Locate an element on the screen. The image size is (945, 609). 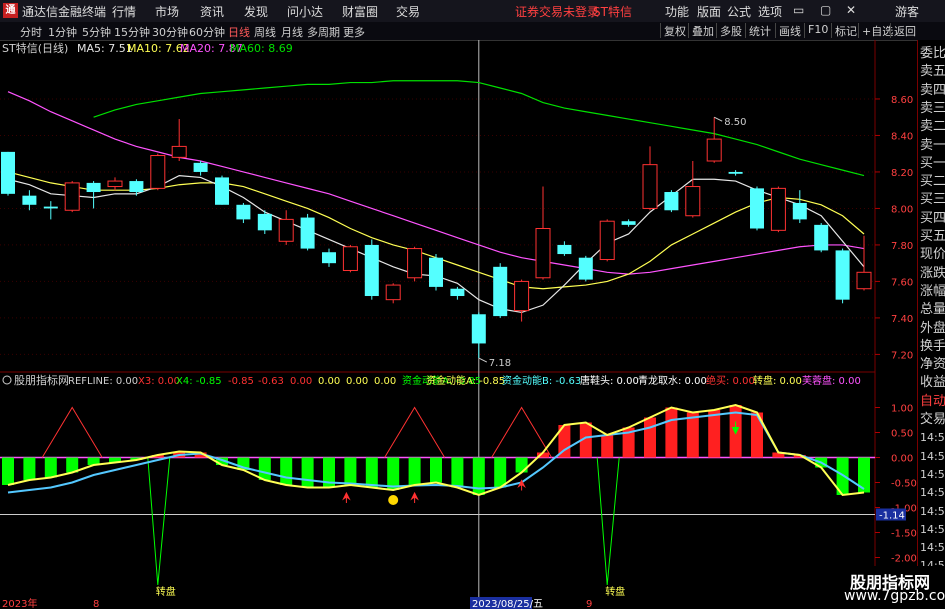
period-1min: 1分钟 is located at coordinates (62, 32).